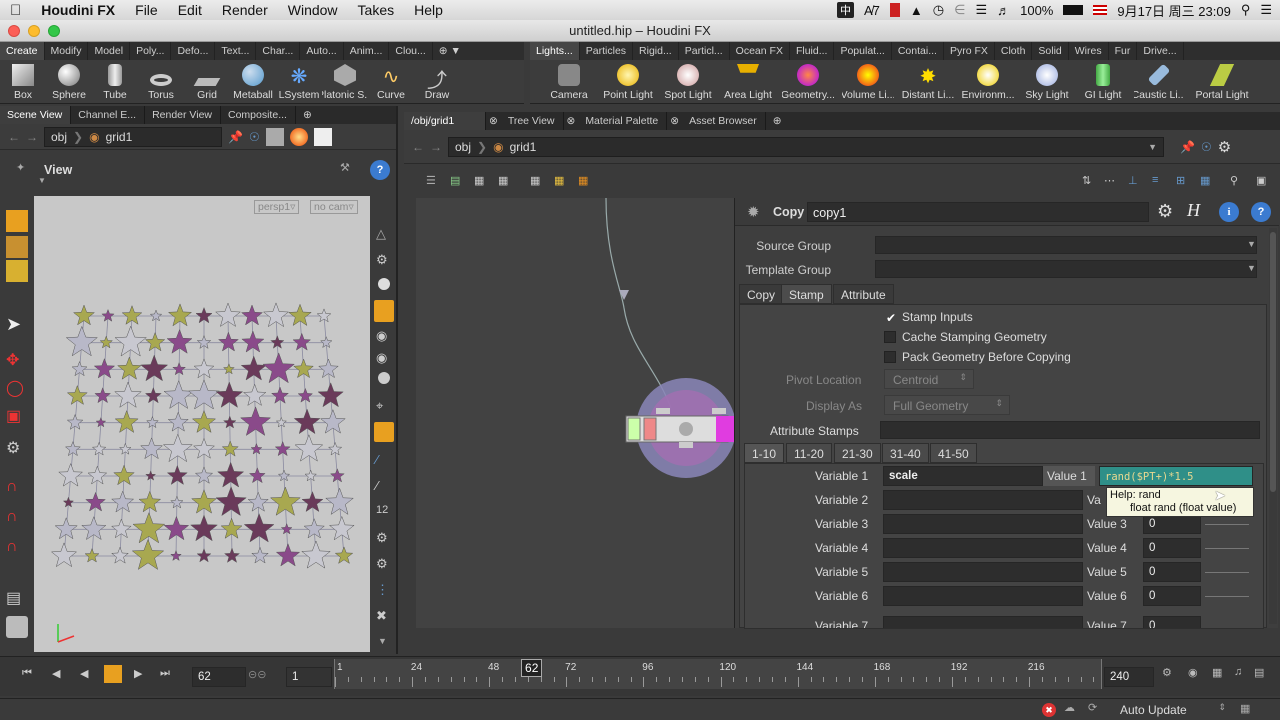 This screenshot has width=1280, height=720. I want to click on value-6-field: 0, so click(1172, 596).